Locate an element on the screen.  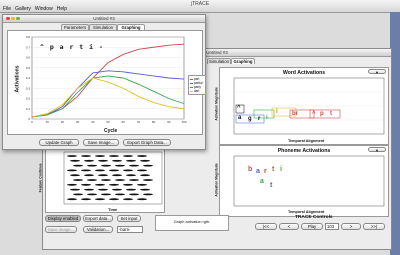
menu-help: Help is located at coordinates (62, 9).